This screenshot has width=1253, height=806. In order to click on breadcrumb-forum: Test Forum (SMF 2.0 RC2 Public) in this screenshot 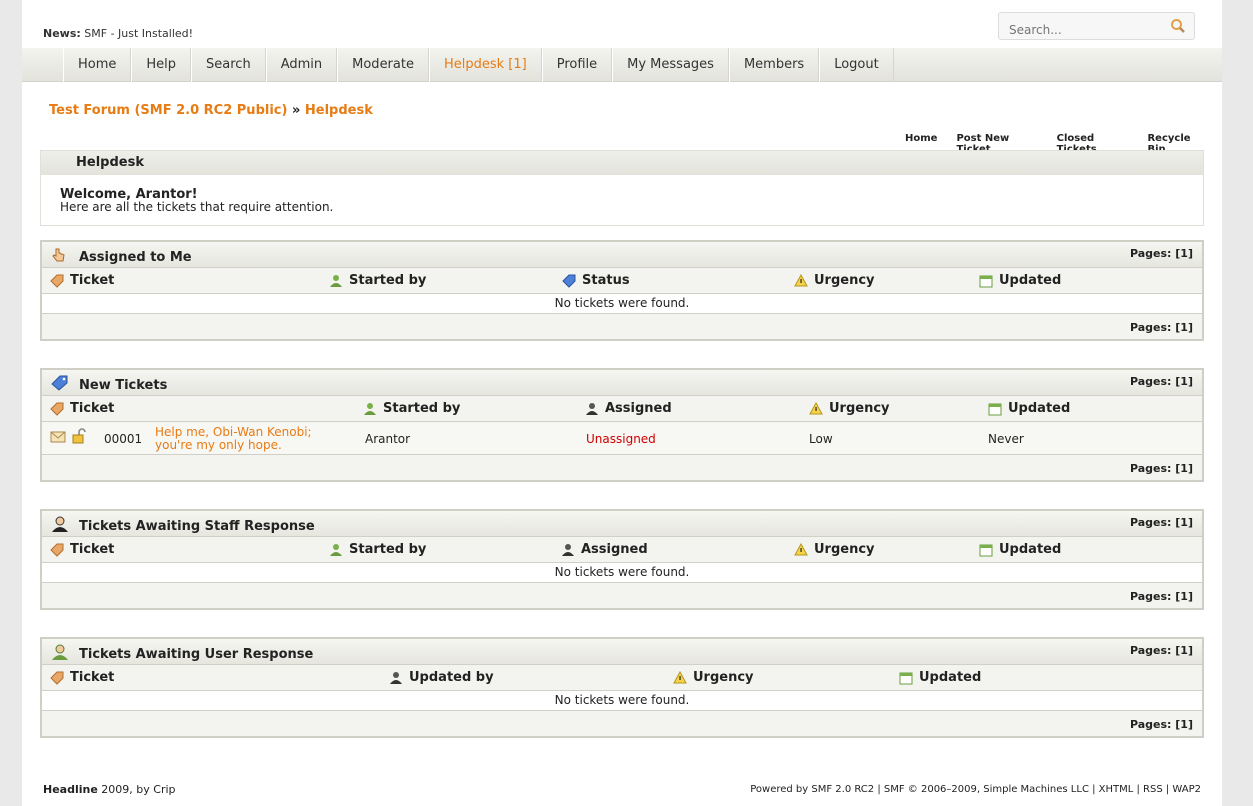, I will do `click(168, 110)`.